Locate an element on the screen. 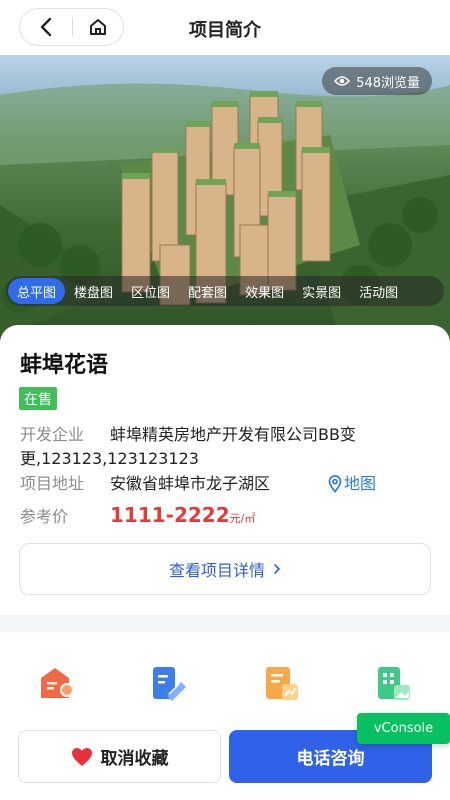  price-label: 参考价 is located at coordinates (44, 516).